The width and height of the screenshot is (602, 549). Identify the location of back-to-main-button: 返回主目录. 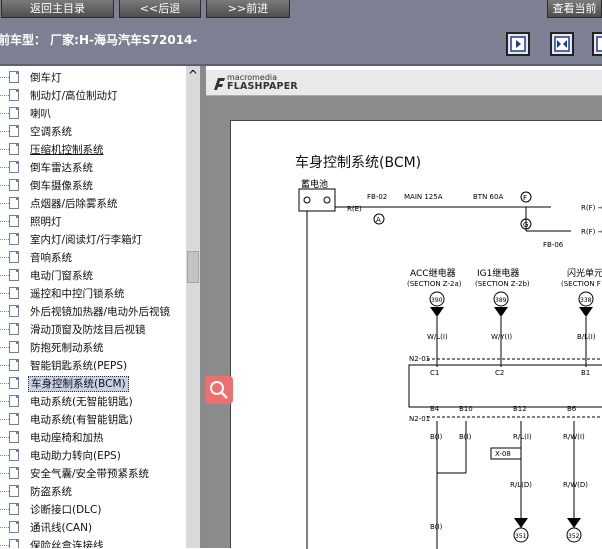
(57, 9).